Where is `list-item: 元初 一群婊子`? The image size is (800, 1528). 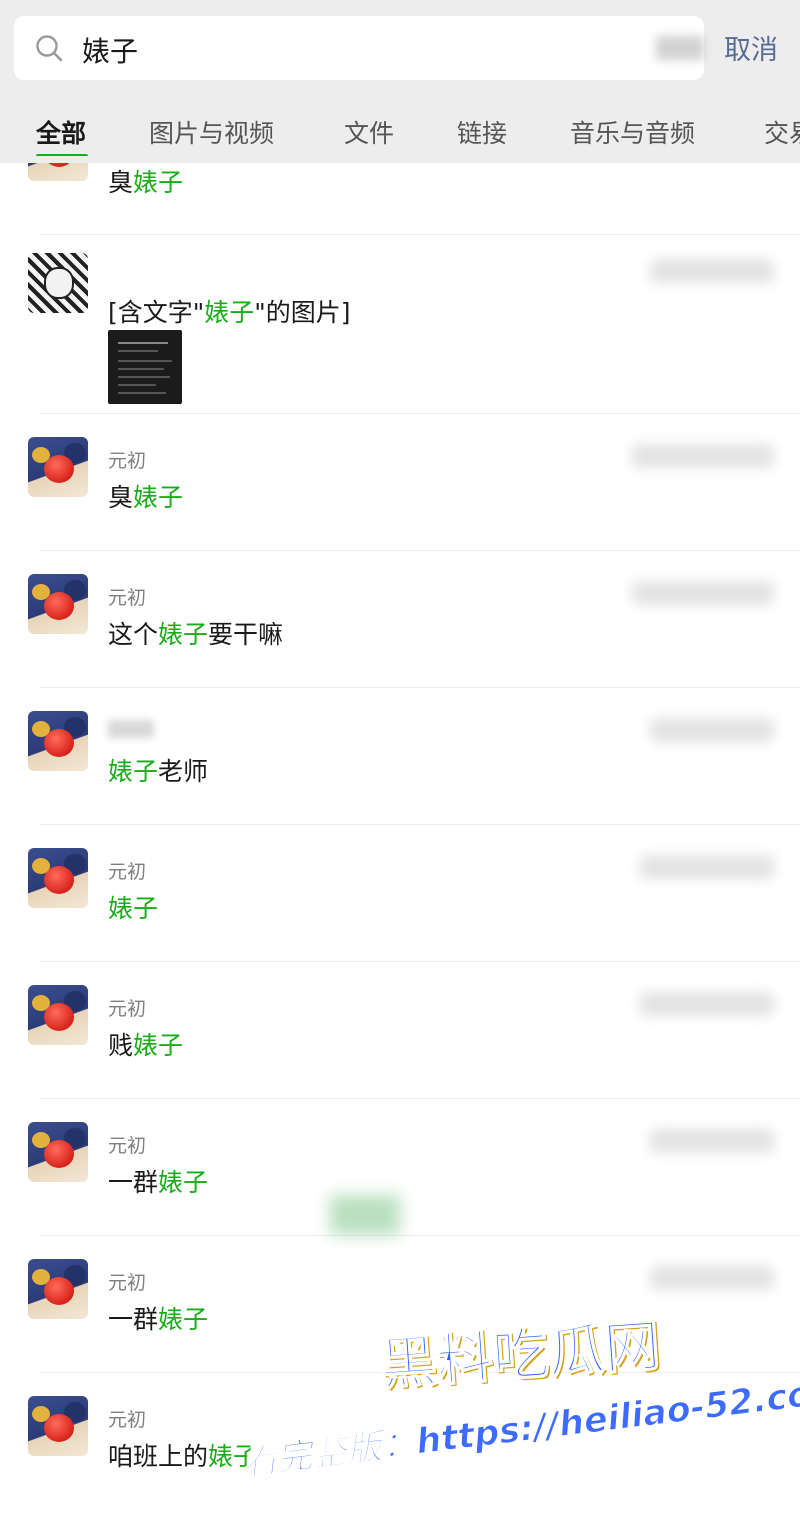
list-item: 元初 一群婊子 is located at coordinates (400, 1167).